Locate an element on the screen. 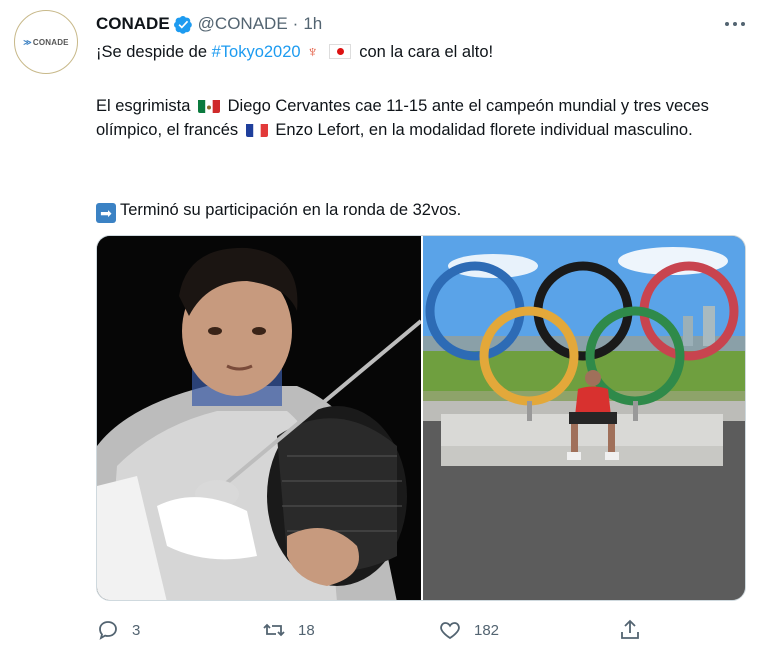  hashtag-link: #Tokyo2020 is located at coordinates (256, 52).